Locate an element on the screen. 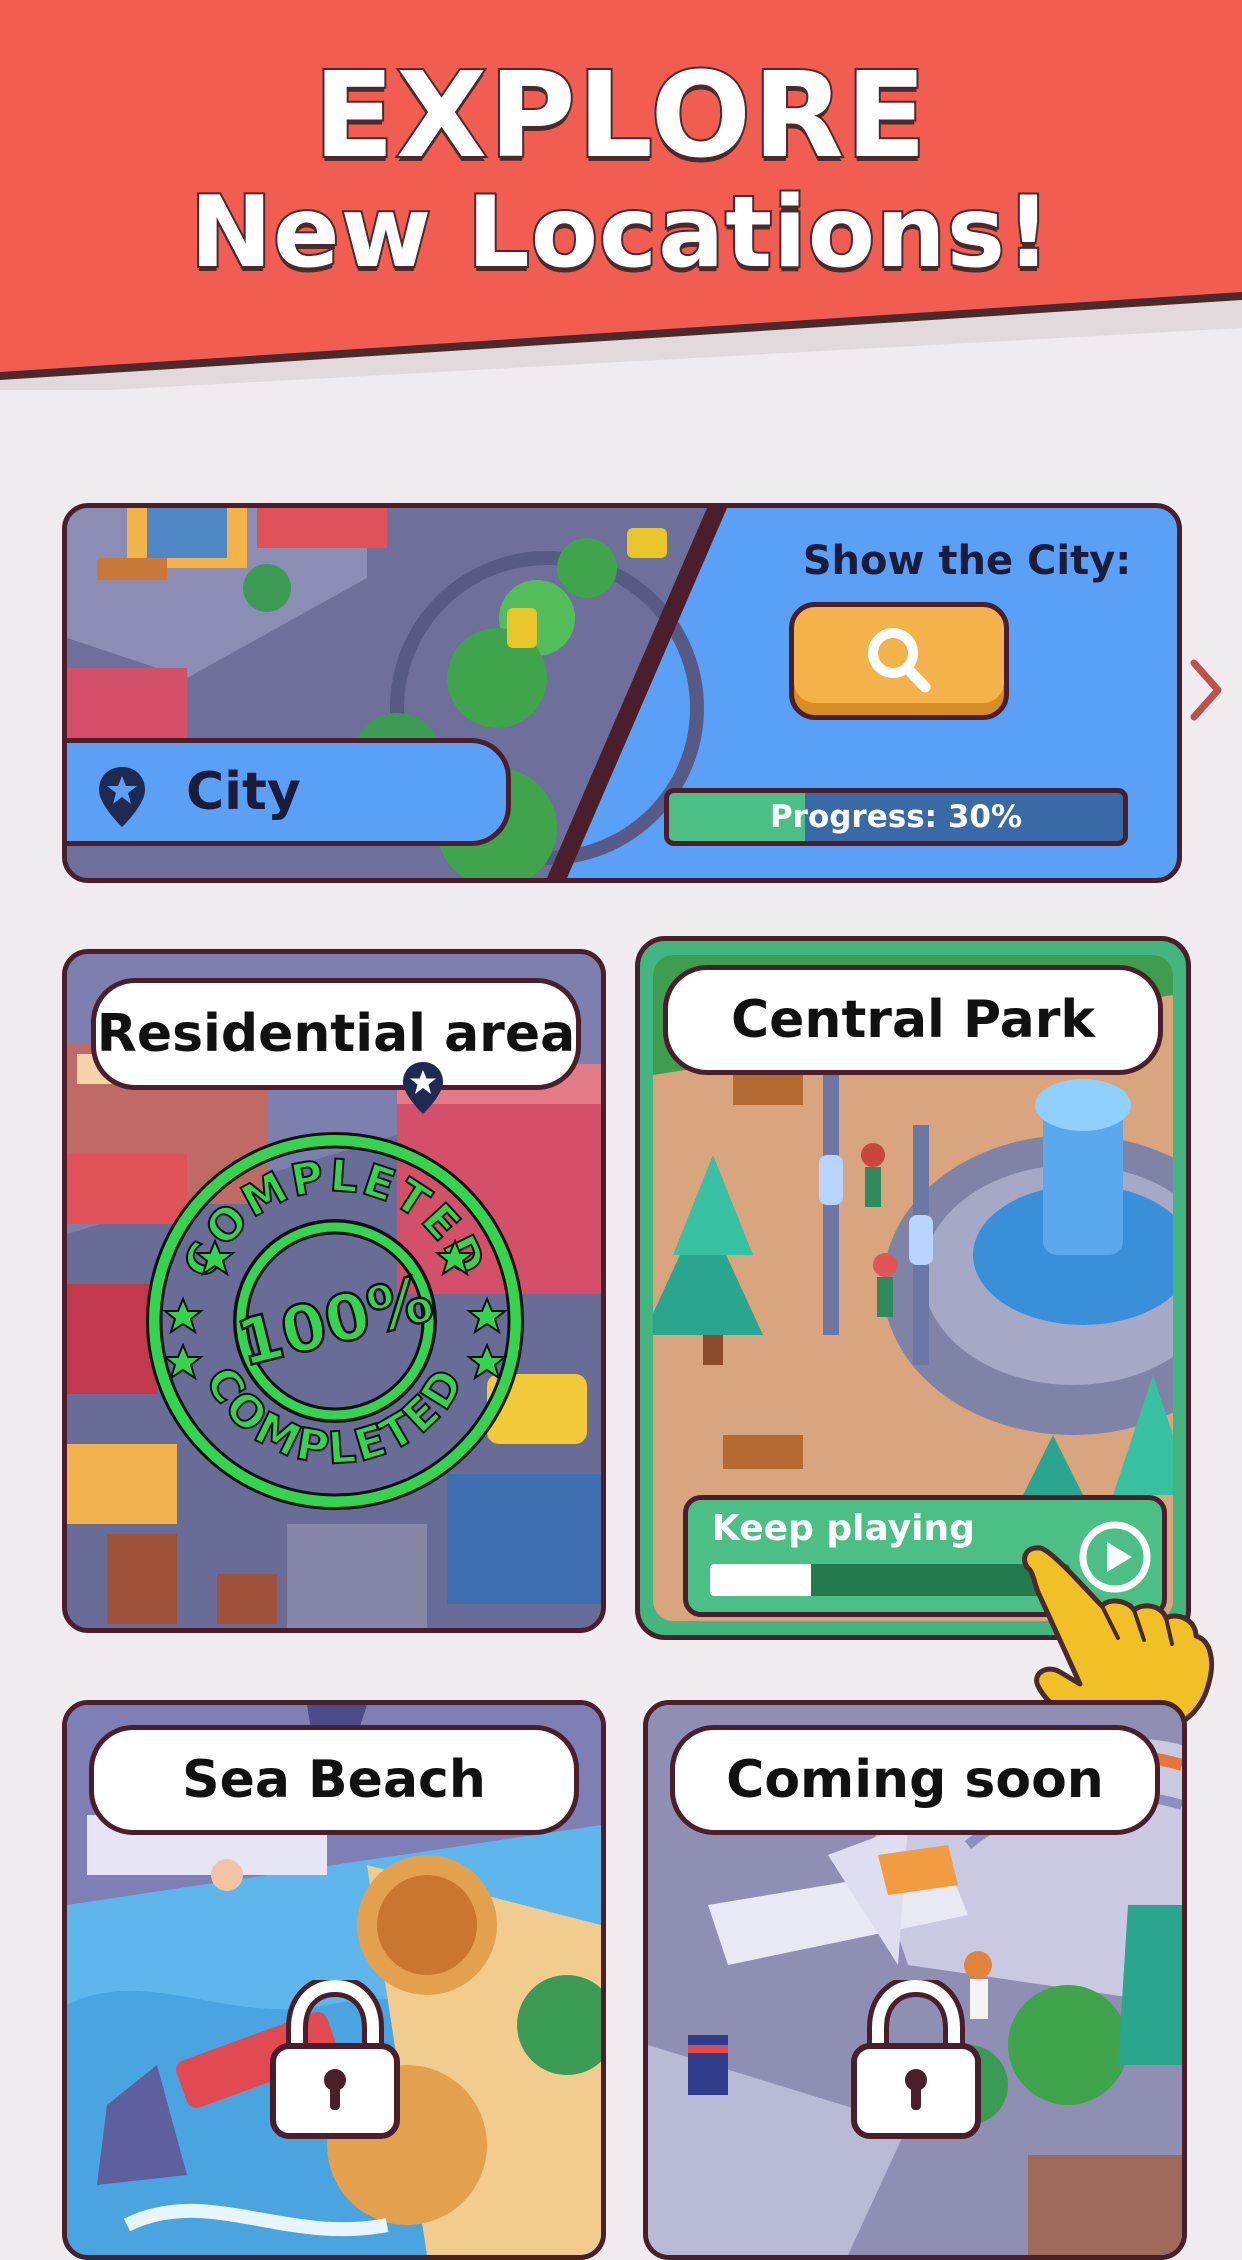 This screenshot has height=2260, width=1242. search-icon is located at coordinates (899, 660).